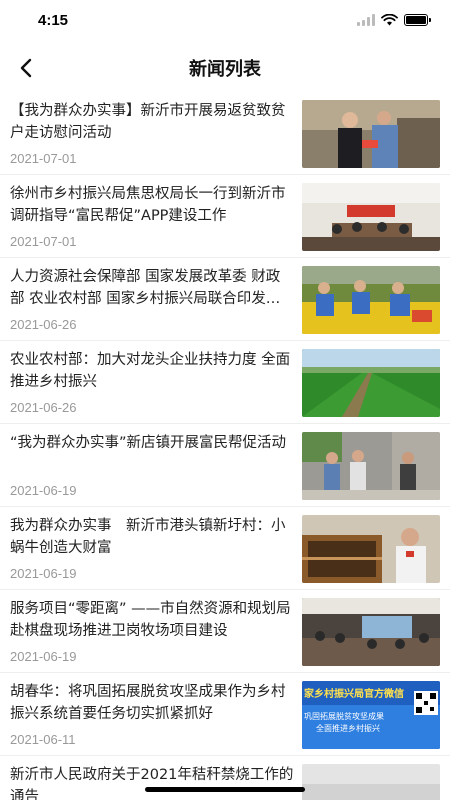  I want to click on home-indicator, so click(225, 789).